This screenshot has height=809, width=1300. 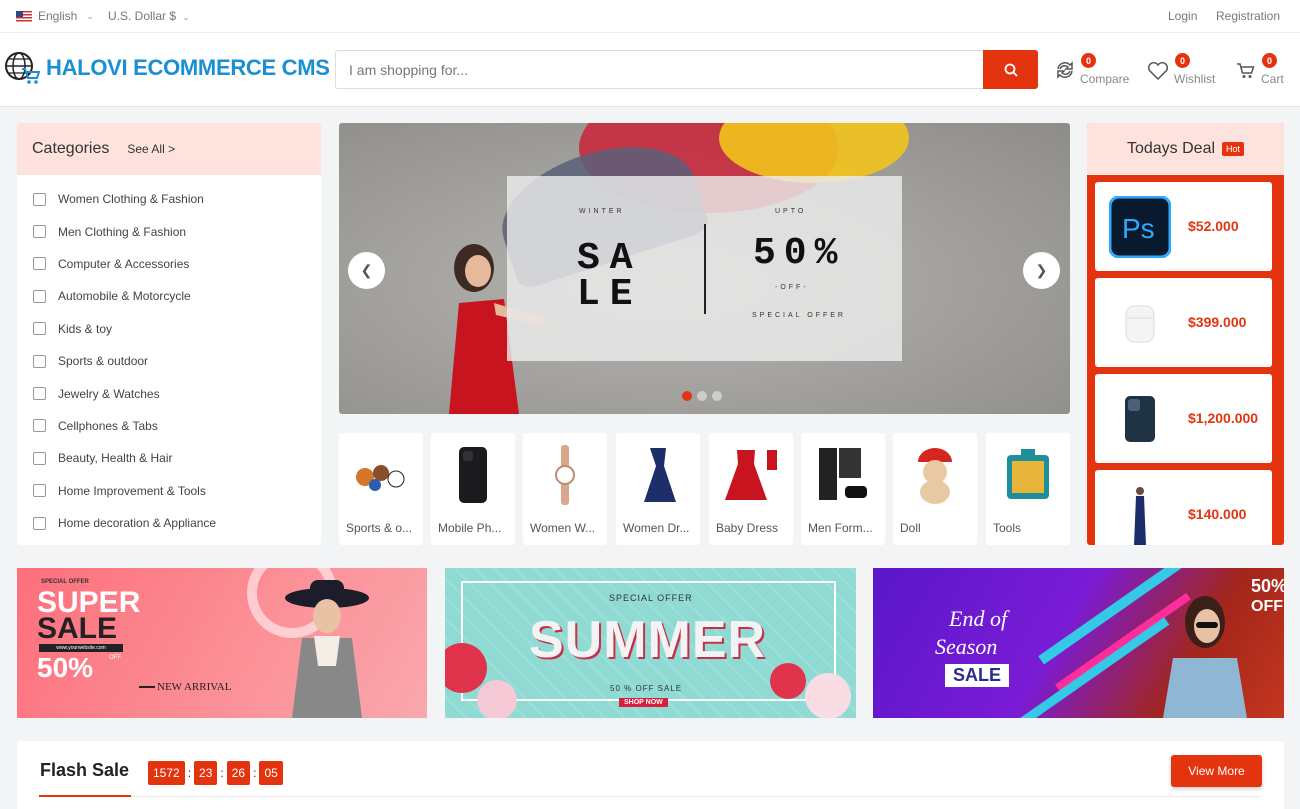 What do you see at coordinates (792, 287) in the screenshot?
I see `off-label: -OFF-` at bounding box center [792, 287].